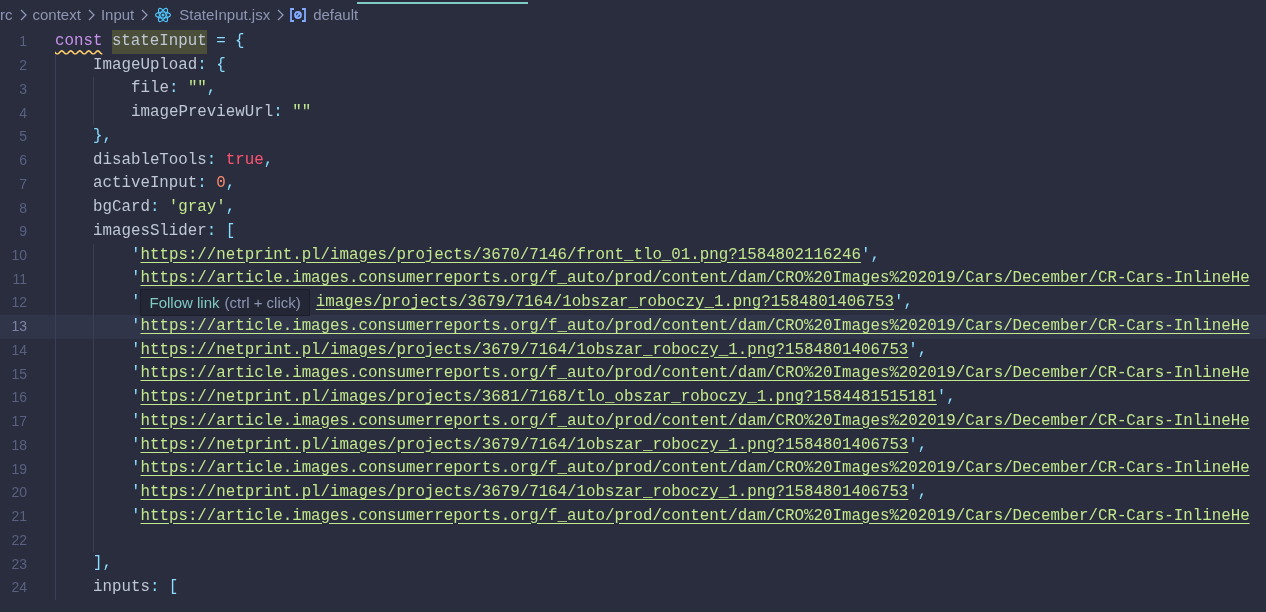  Describe the element at coordinates (184, 303) in the screenshot. I see `tooltip-action: Follow link` at that location.